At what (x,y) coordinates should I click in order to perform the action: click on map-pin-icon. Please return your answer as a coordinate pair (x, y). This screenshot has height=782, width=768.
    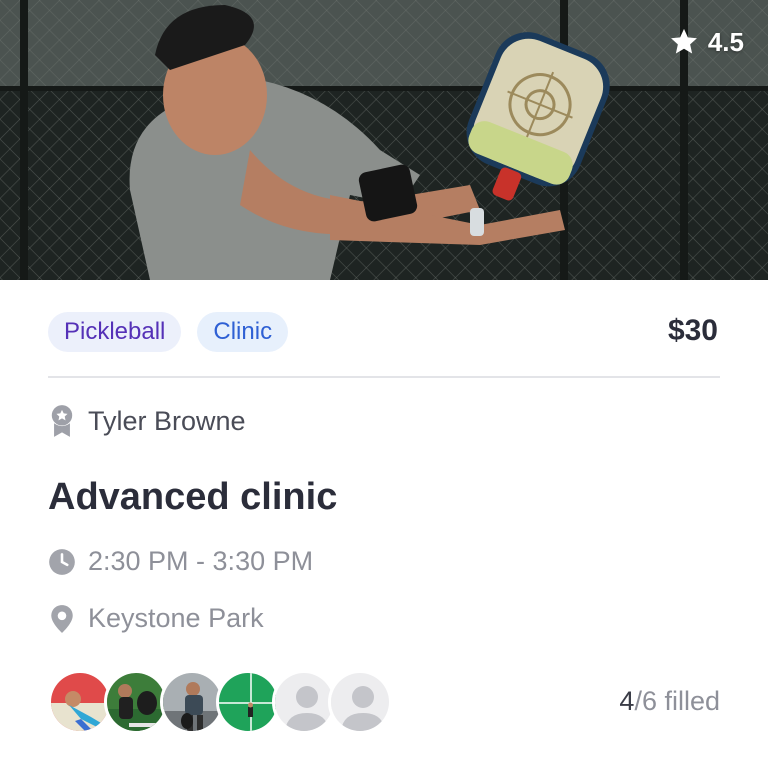
    Looking at the image, I should click on (62, 618).